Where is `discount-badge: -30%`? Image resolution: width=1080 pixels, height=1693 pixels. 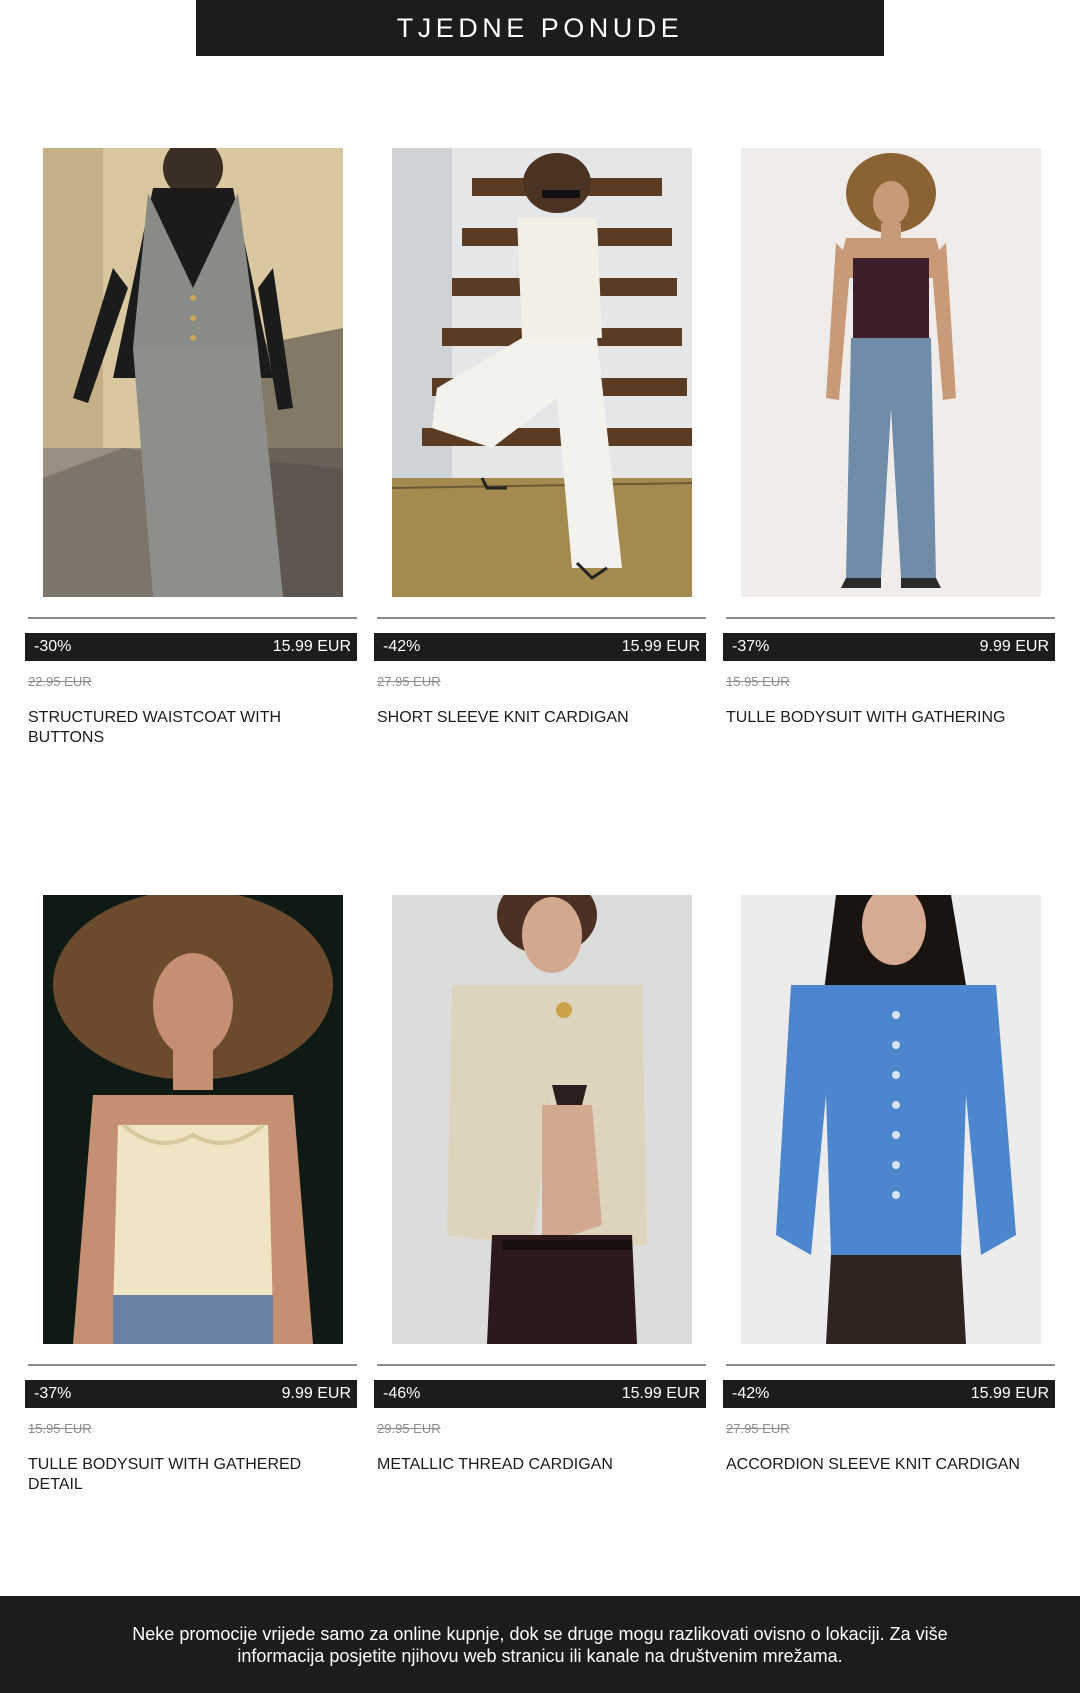
discount-badge: -30% is located at coordinates (53, 646).